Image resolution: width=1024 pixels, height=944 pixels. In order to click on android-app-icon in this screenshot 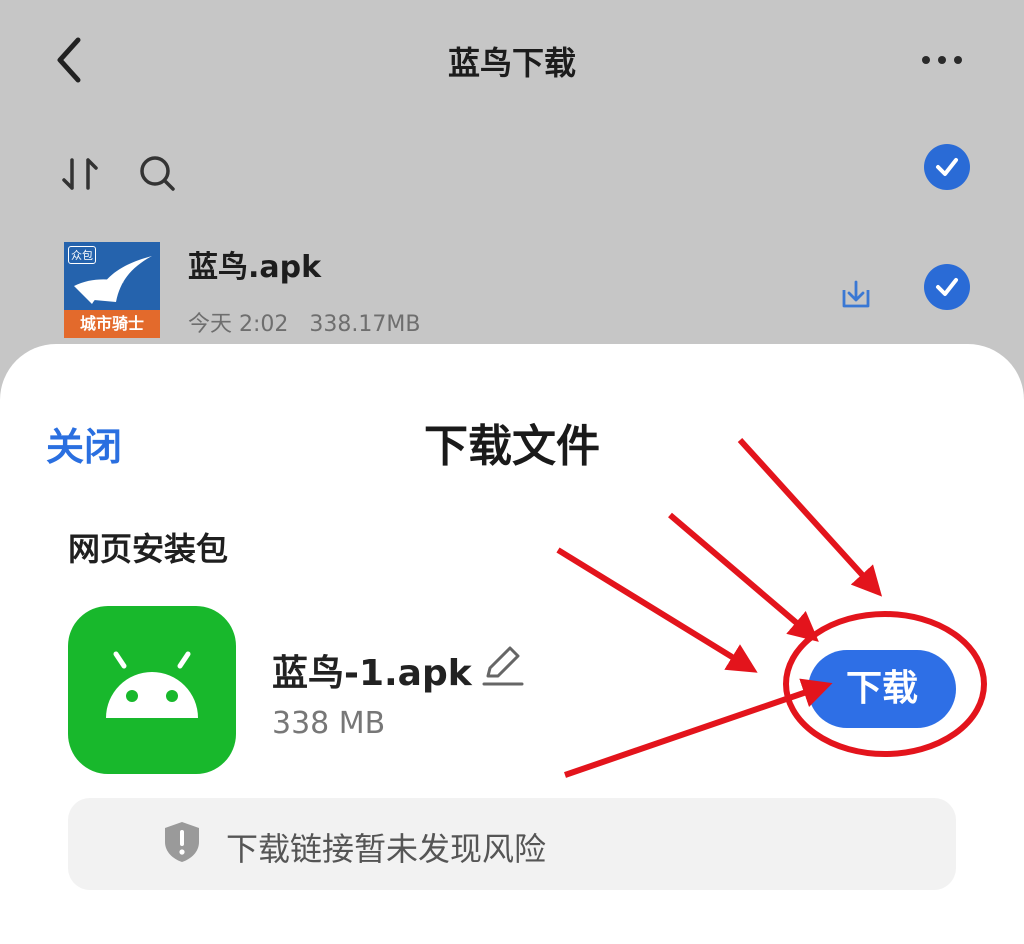, I will do `click(152, 690)`.